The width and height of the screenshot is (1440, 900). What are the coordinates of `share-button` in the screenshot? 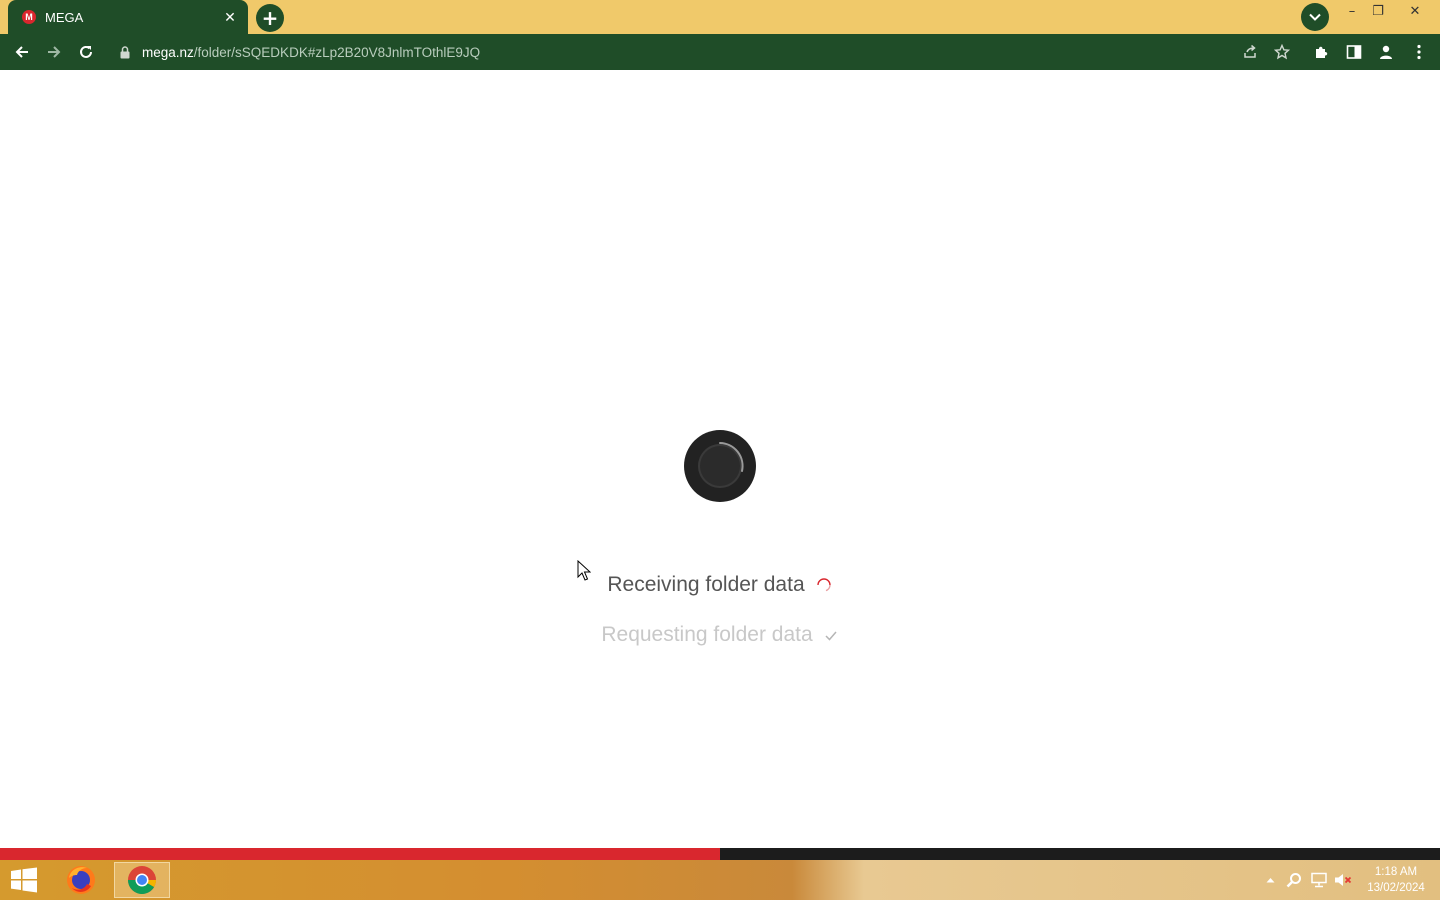 It's located at (1250, 52).